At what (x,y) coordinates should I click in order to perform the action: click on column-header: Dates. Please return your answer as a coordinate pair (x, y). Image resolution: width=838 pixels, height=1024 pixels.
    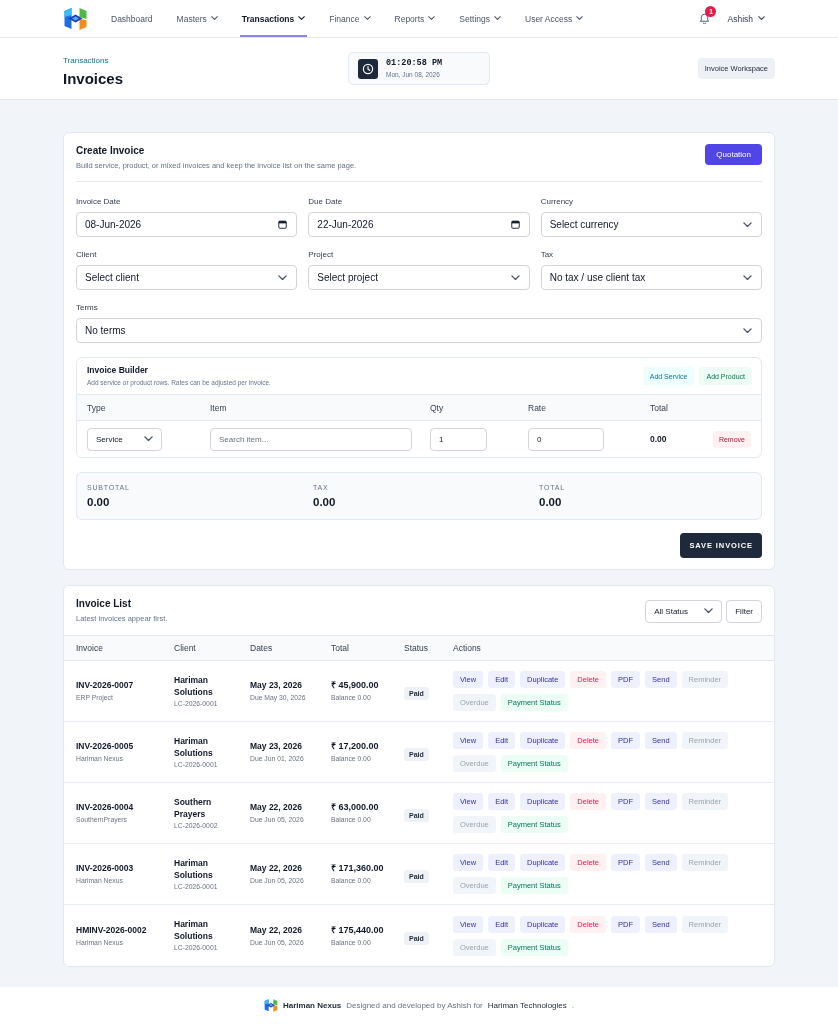
    Looking at the image, I should click on (262, 648).